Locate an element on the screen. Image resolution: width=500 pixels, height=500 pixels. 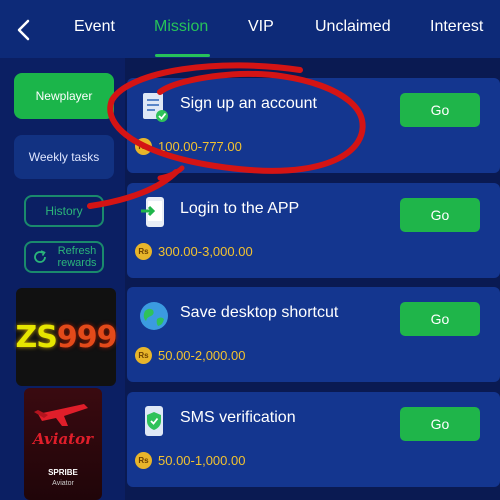
sidebar-item-weekly-tasks: Weekly tasks is located at coordinates (64, 157).